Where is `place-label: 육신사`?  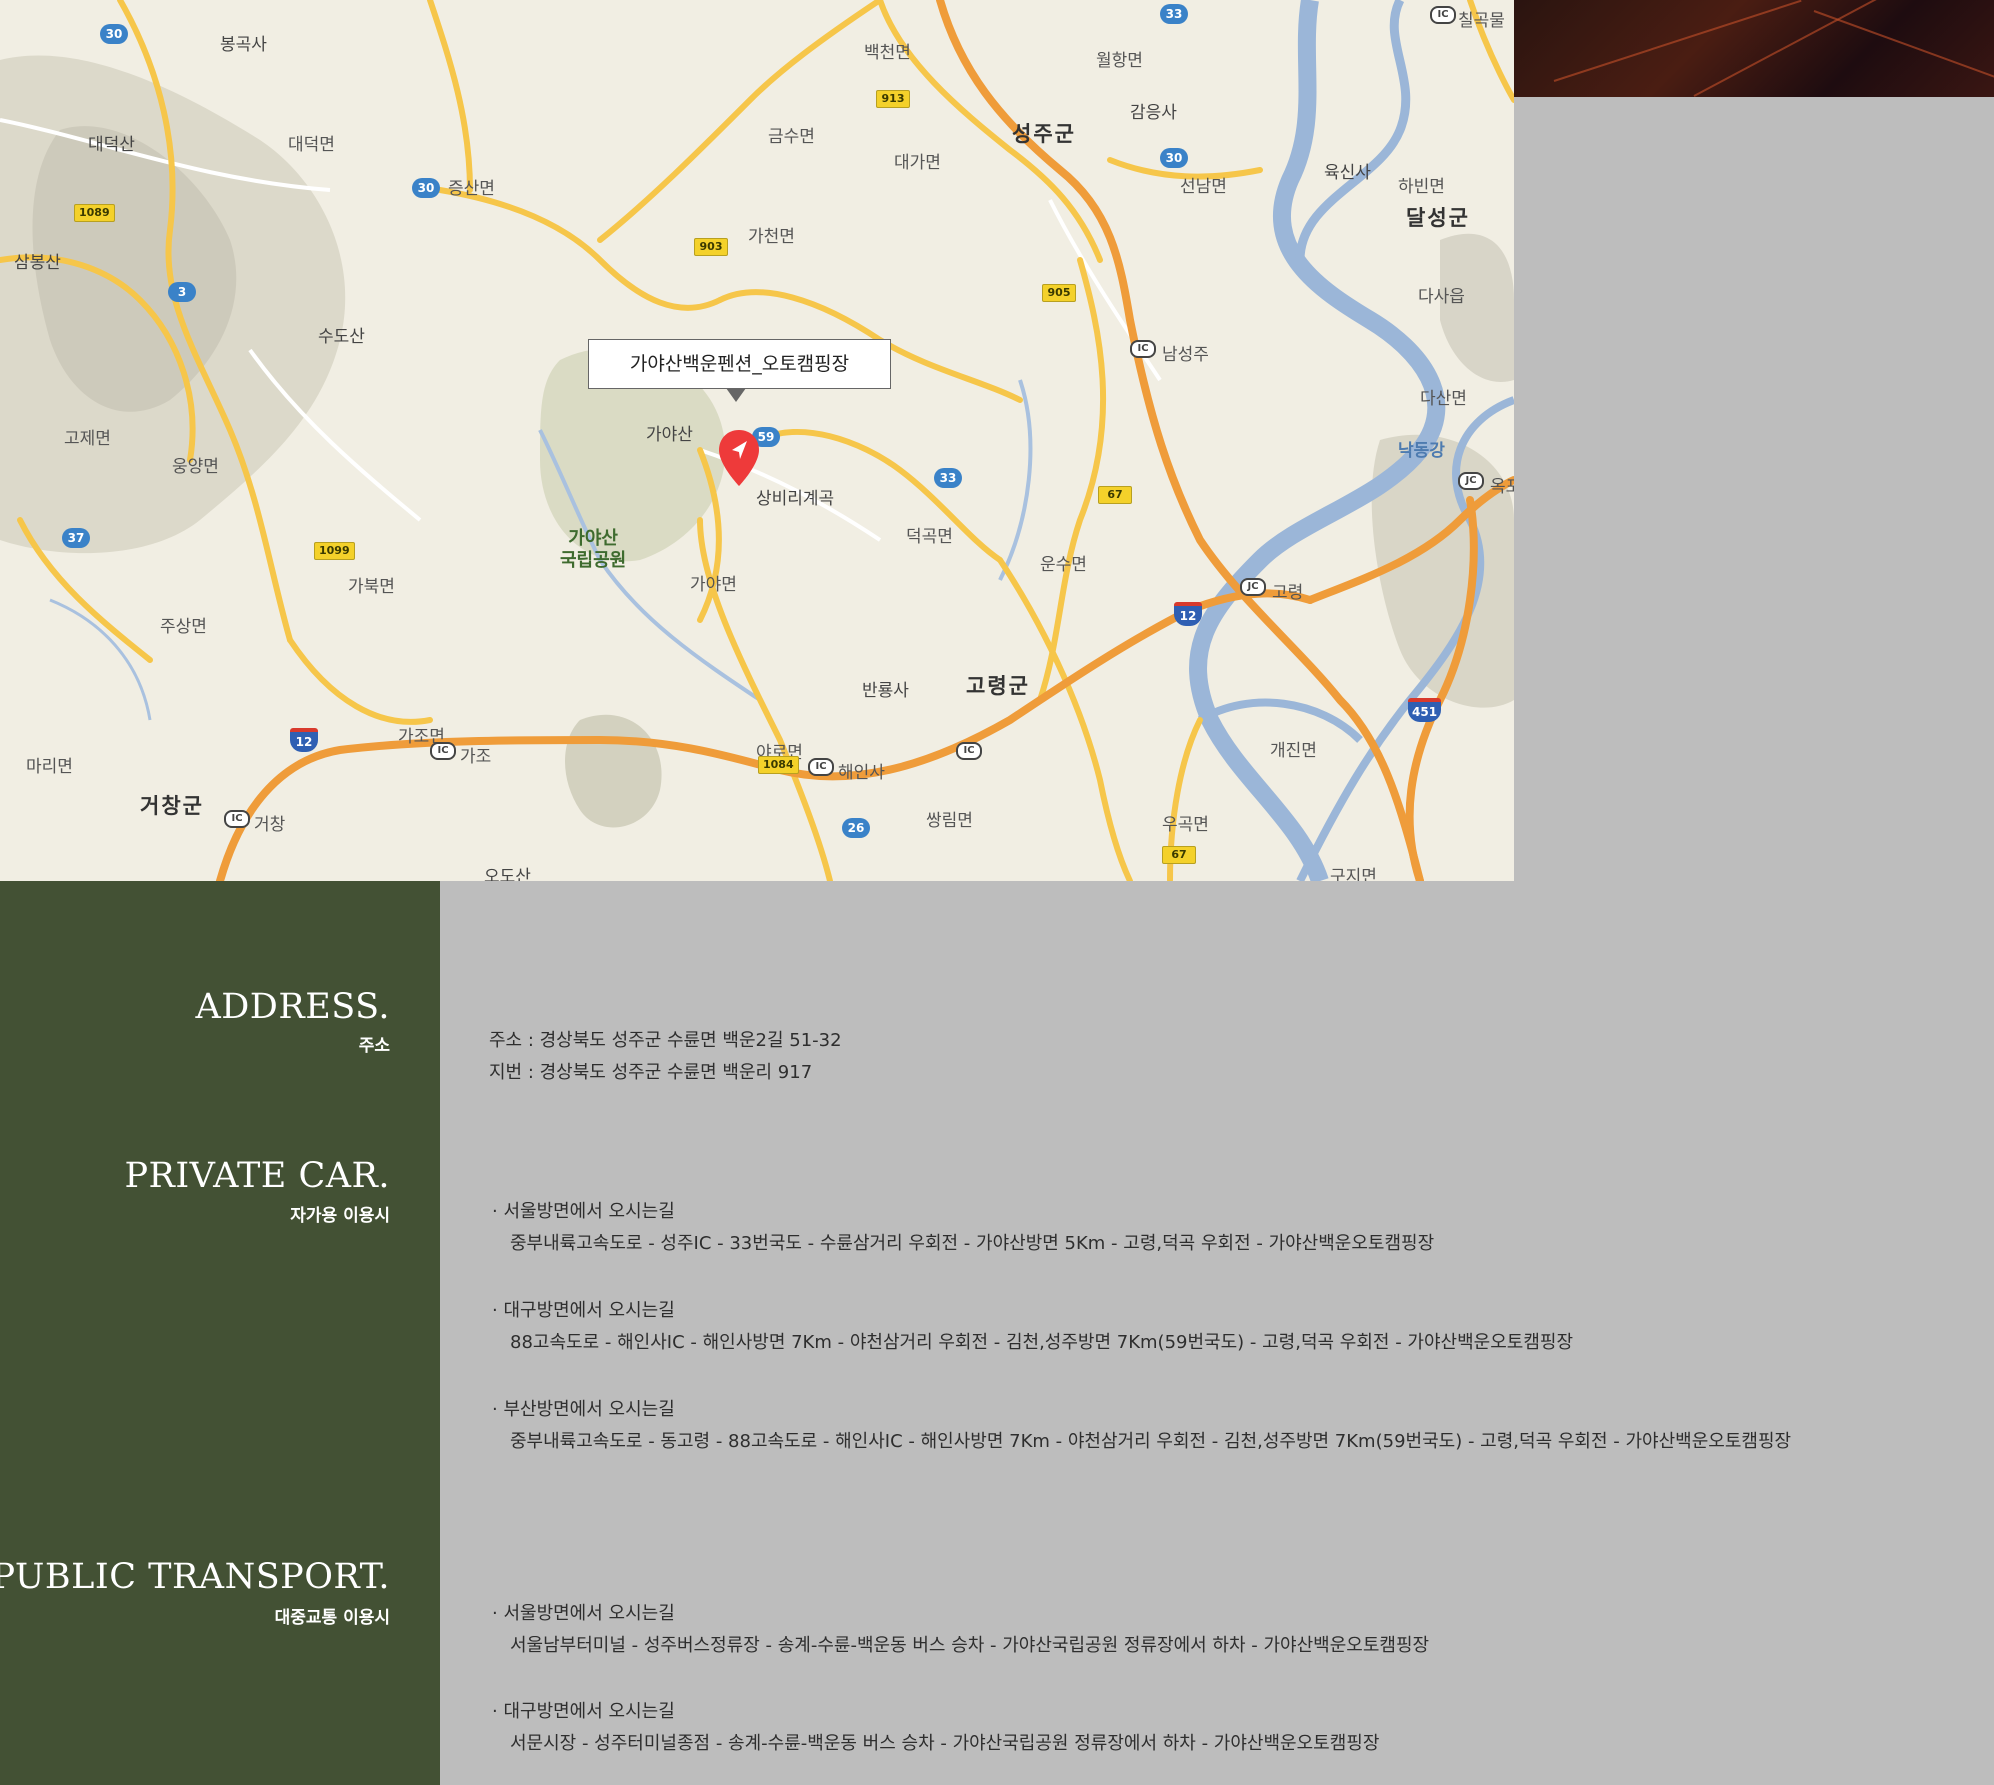 place-label: 육신사 is located at coordinates (1347, 173).